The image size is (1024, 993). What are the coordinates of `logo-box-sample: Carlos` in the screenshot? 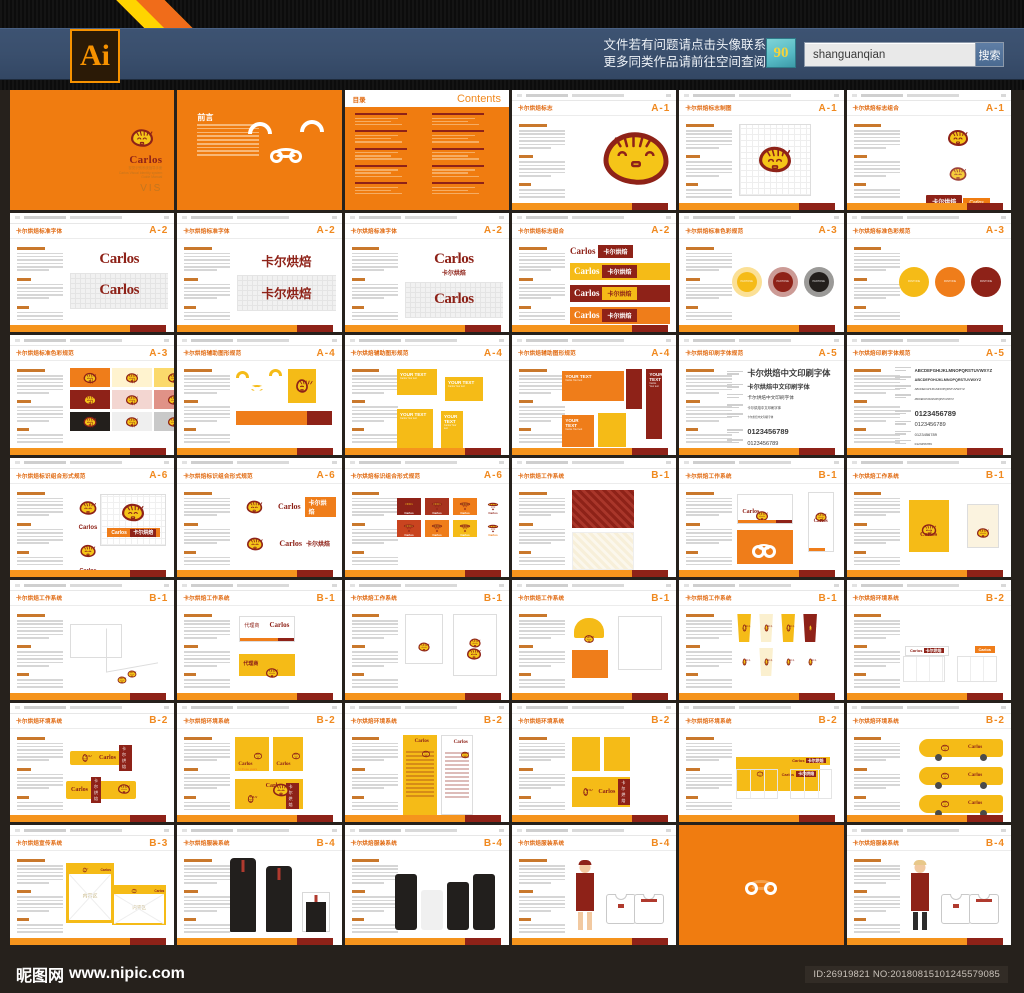 It's located at (464, 506).